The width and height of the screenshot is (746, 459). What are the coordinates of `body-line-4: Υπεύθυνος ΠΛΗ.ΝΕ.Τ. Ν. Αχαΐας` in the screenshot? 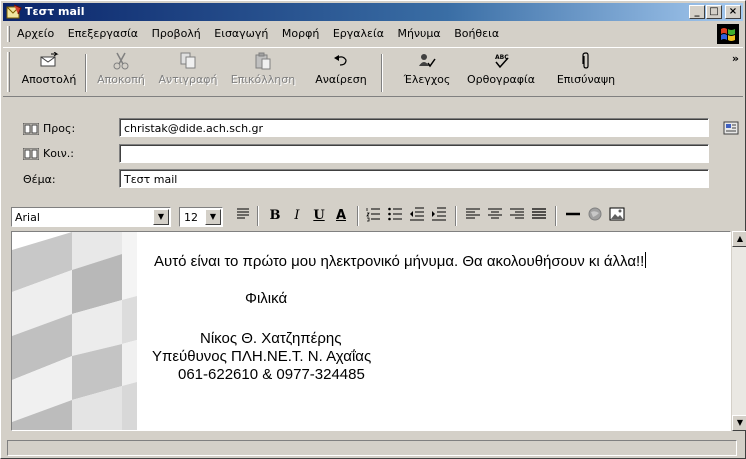 It's located at (262, 356).